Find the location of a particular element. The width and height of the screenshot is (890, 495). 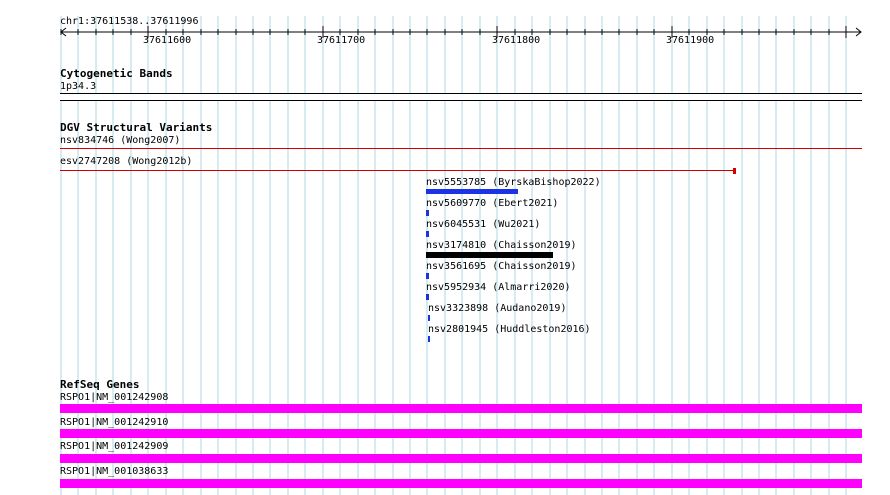

variant-label: nsv5609770 (Ebert2021) is located at coordinates (492, 203).